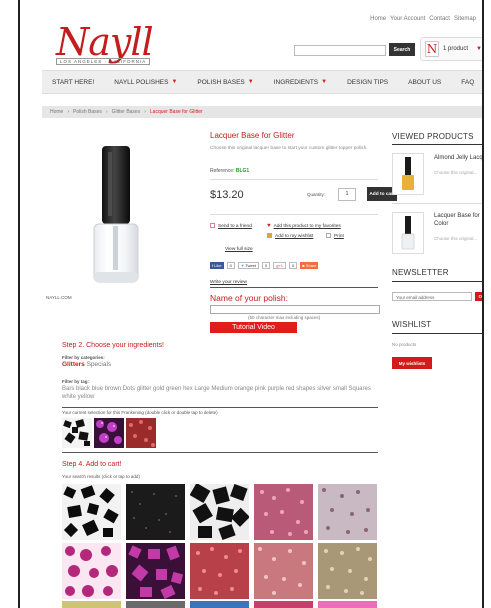  What do you see at coordinates (216, 248) in the screenshot?
I see `zoom-icon` at bounding box center [216, 248].